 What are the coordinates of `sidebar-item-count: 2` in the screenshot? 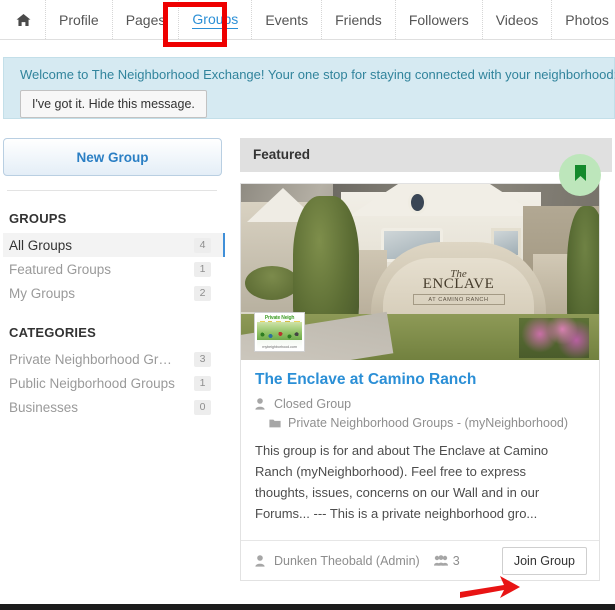 It's located at (202, 293).